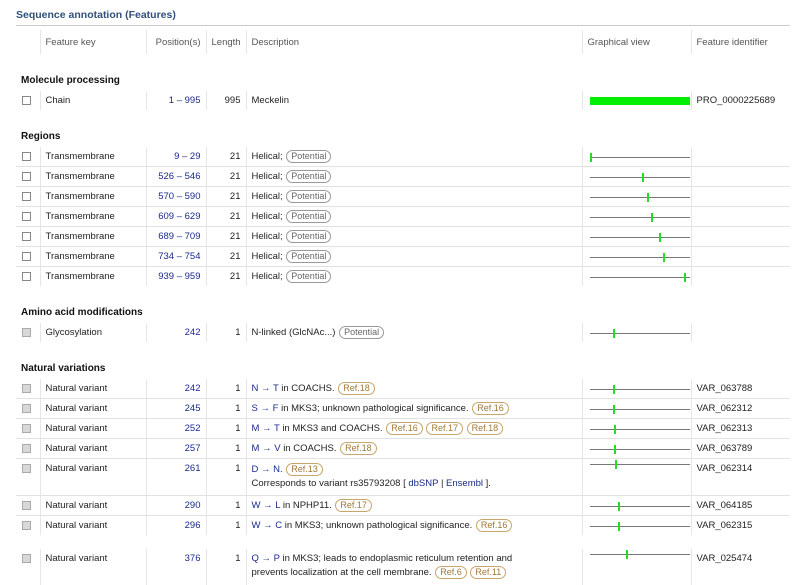 Image resolution: width=800 pixels, height=585 pixels. Describe the element at coordinates (740, 448) in the screenshot. I see `feature-identifier: VAR_063789` at that location.